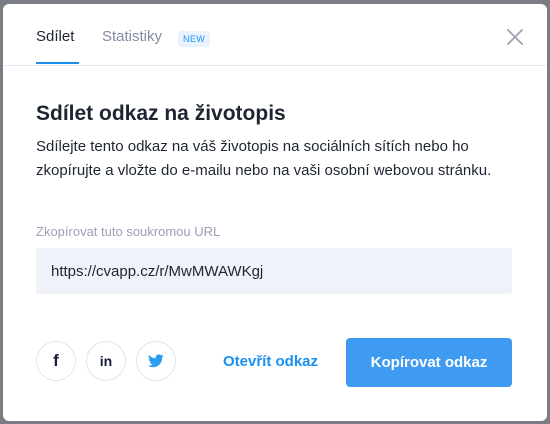  What do you see at coordinates (429, 362) in the screenshot?
I see `copy-link-button: Kopírovat odkaz` at bounding box center [429, 362].